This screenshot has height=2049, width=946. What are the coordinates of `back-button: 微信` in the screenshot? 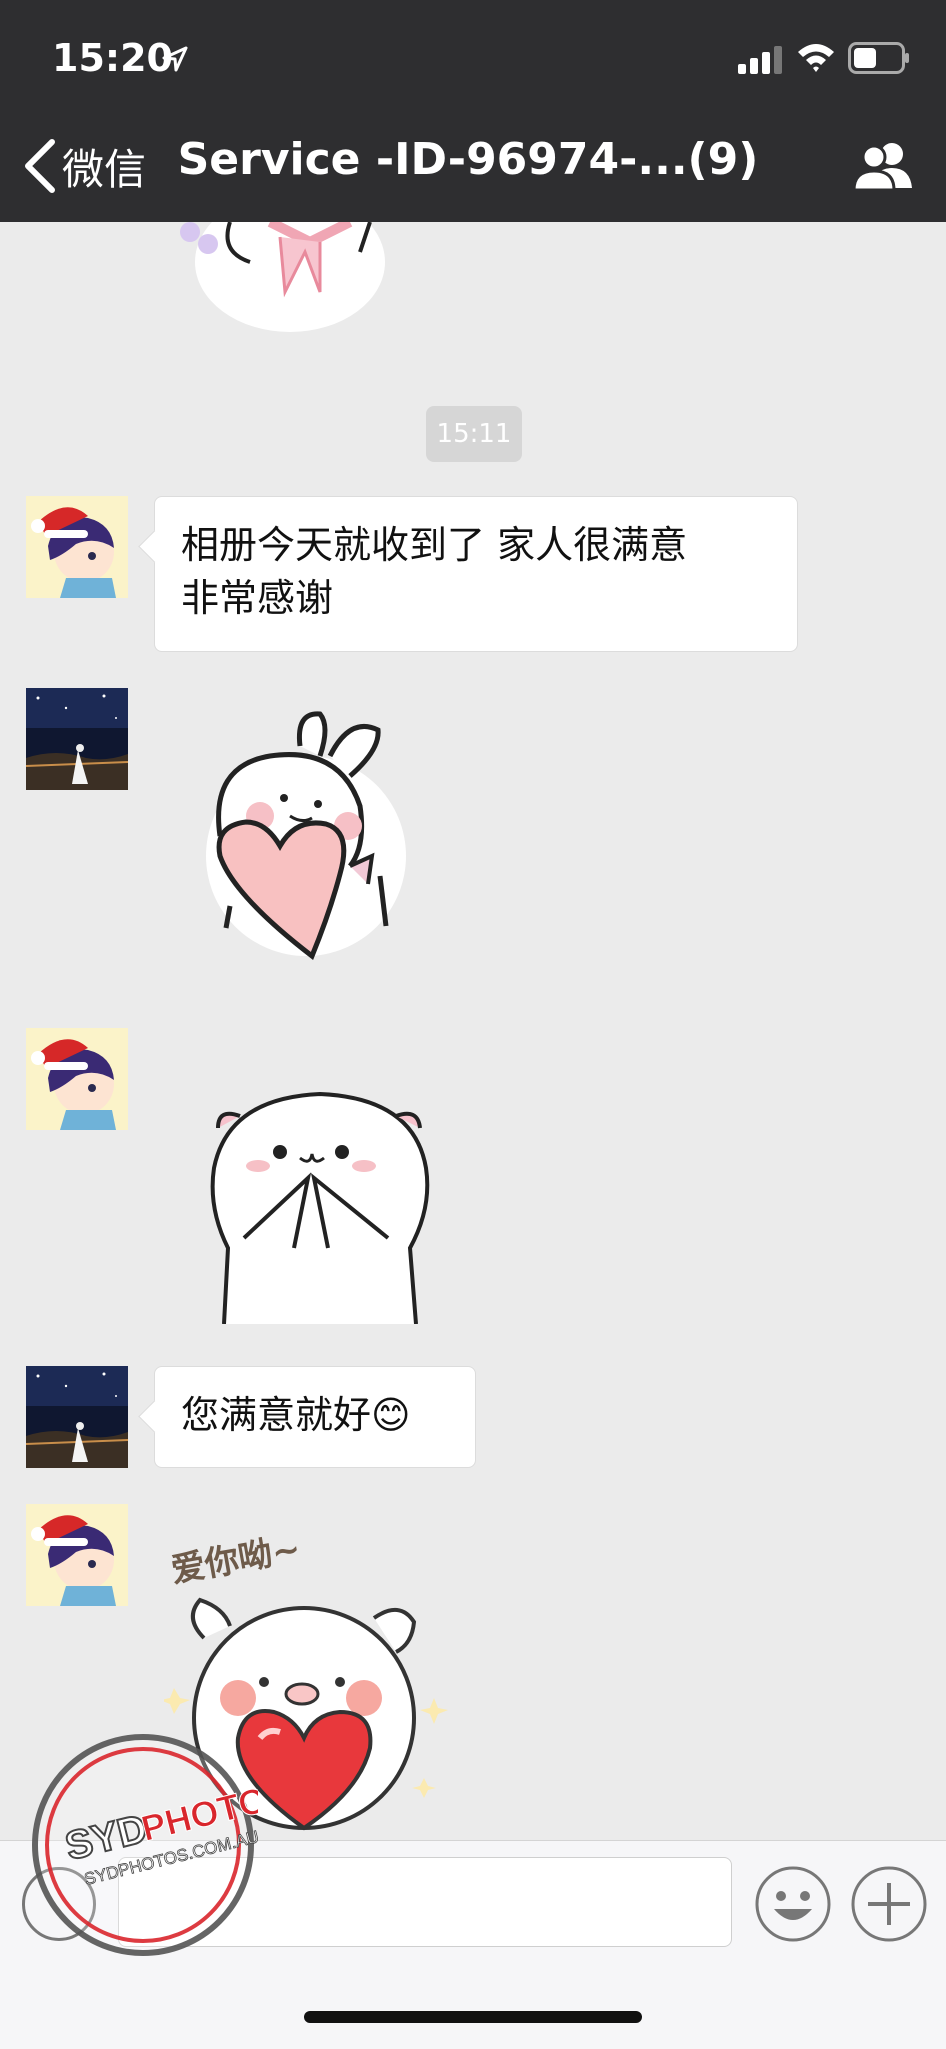 It's located at (92, 166).